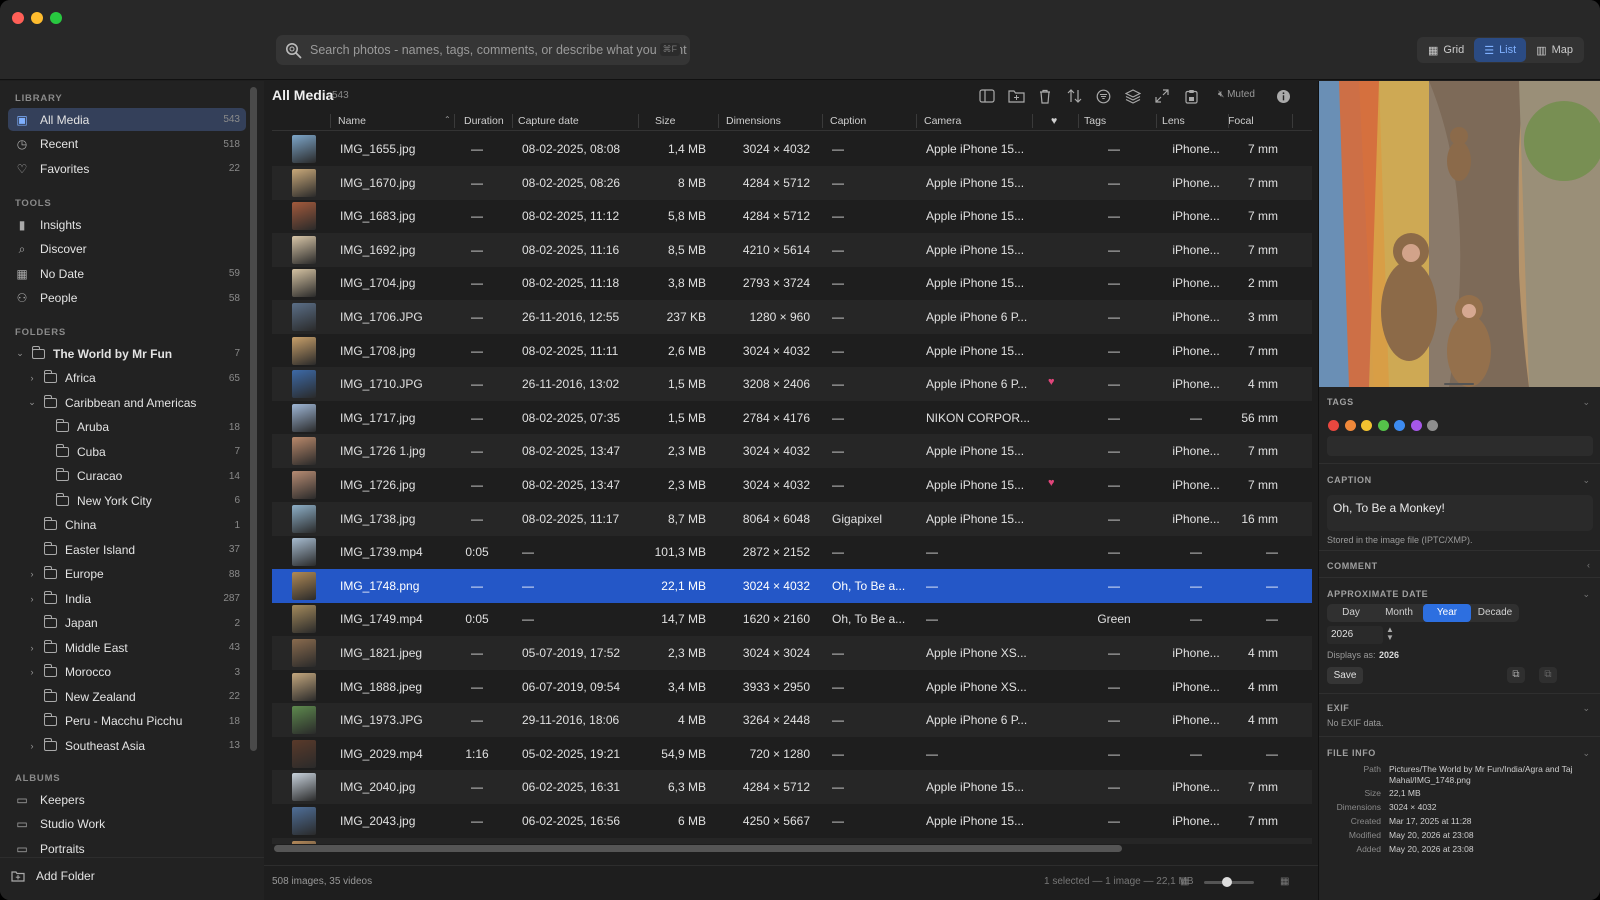 This screenshot has height=900, width=1600. I want to click on folder-item-middle-east: › Middle East 43, so click(127, 647).